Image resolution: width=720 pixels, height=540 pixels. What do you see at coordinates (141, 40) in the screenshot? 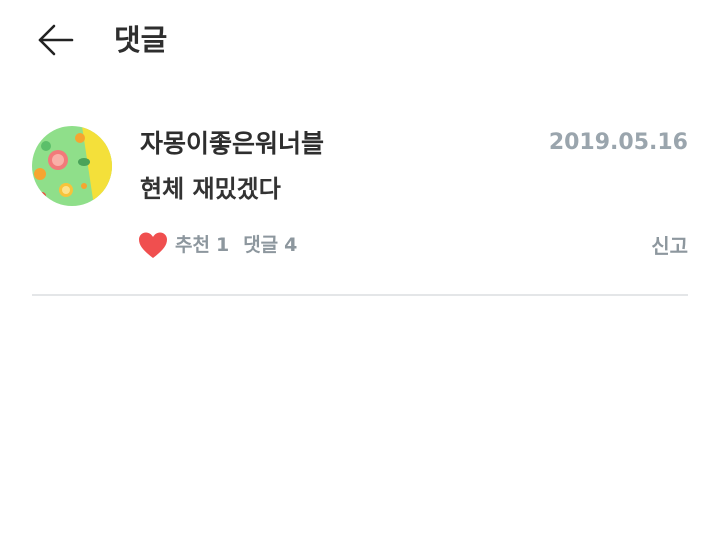
I see `page-title: 댓글` at bounding box center [141, 40].